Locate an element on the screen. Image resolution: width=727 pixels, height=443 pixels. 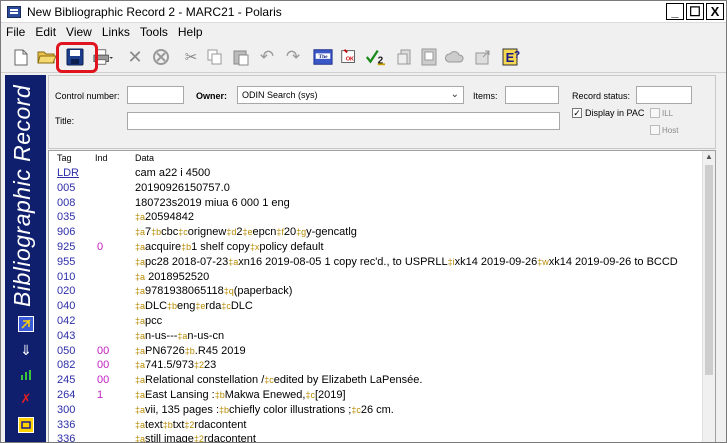
field-tag: 082 is located at coordinates (66, 365).